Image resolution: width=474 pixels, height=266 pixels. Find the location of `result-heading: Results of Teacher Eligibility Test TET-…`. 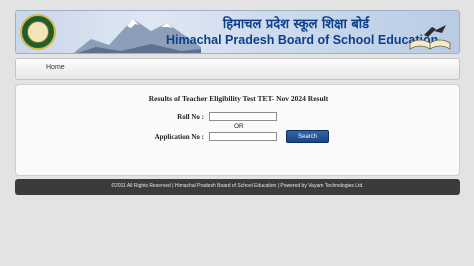

result-heading: Results of Teacher Eligibility Test TET-… is located at coordinates (238, 98).